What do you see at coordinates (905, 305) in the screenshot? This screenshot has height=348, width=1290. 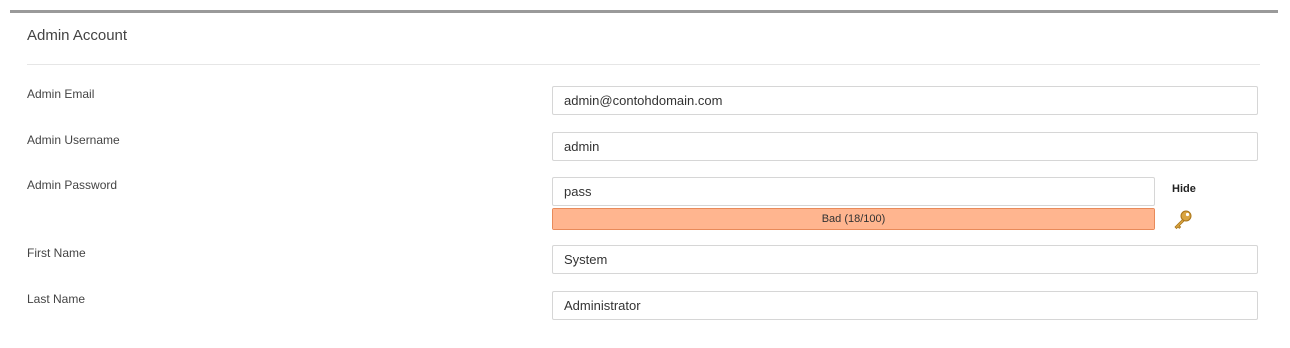 I see `last-name-field` at bounding box center [905, 305].